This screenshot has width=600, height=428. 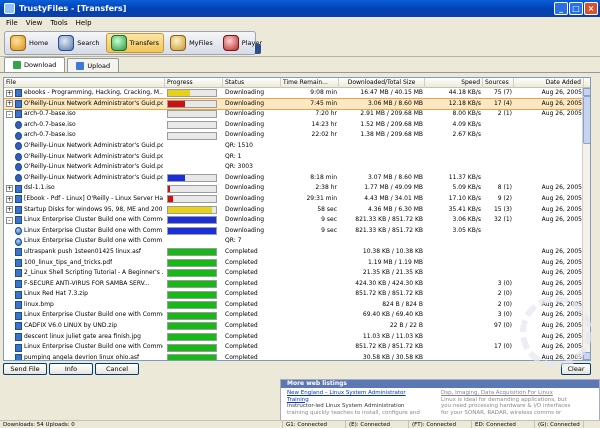 What do you see at coordinates (93, 65) in the screenshot?
I see `tab-upload: Upload` at bounding box center [93, 65].